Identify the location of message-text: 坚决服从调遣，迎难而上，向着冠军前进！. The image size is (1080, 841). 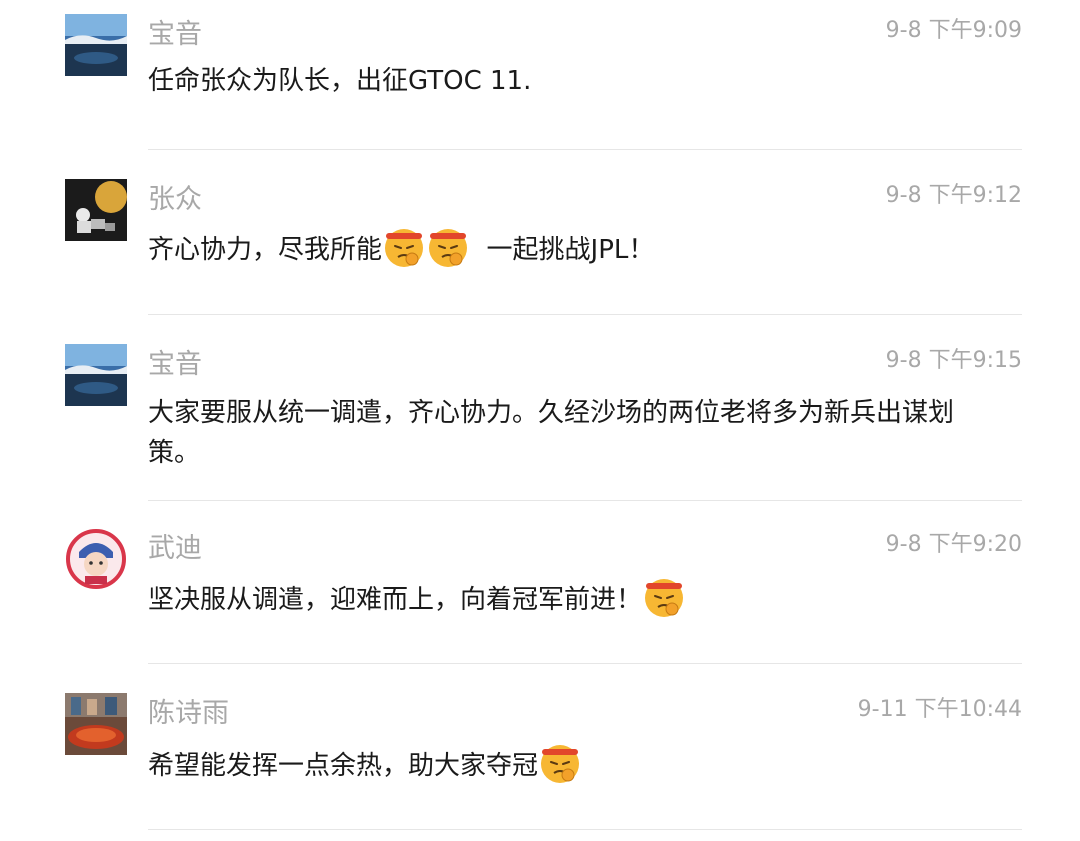
(558, 599).